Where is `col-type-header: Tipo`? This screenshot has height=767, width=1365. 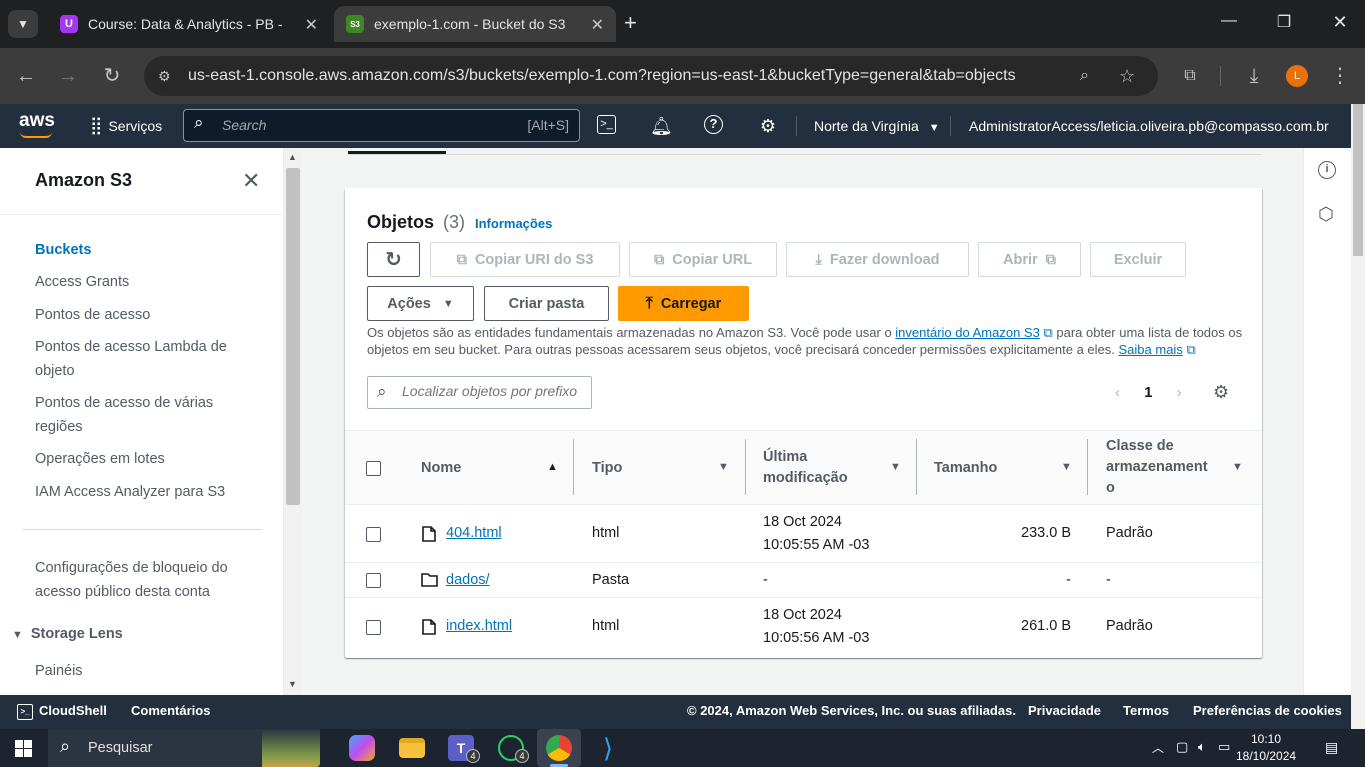
col-type-header: Tipo is located at coordinates (607, 468).